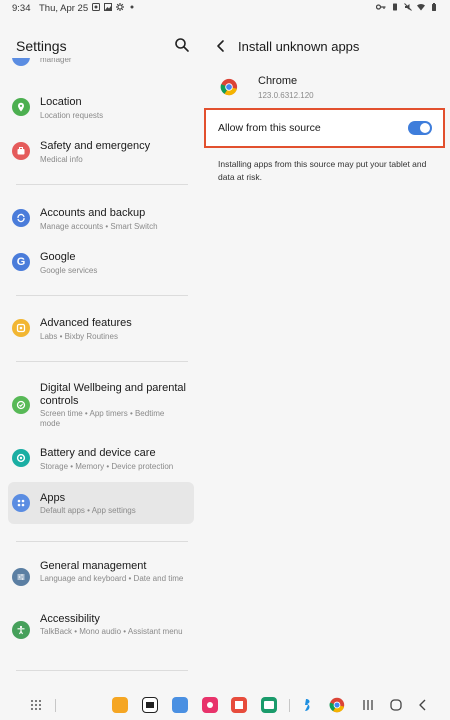  What do you see at coordinates (99, 226) in the screenshot?
I see `settings-item-sub: Manage accounts • Smart Switch` at bounding box center [99, 226].